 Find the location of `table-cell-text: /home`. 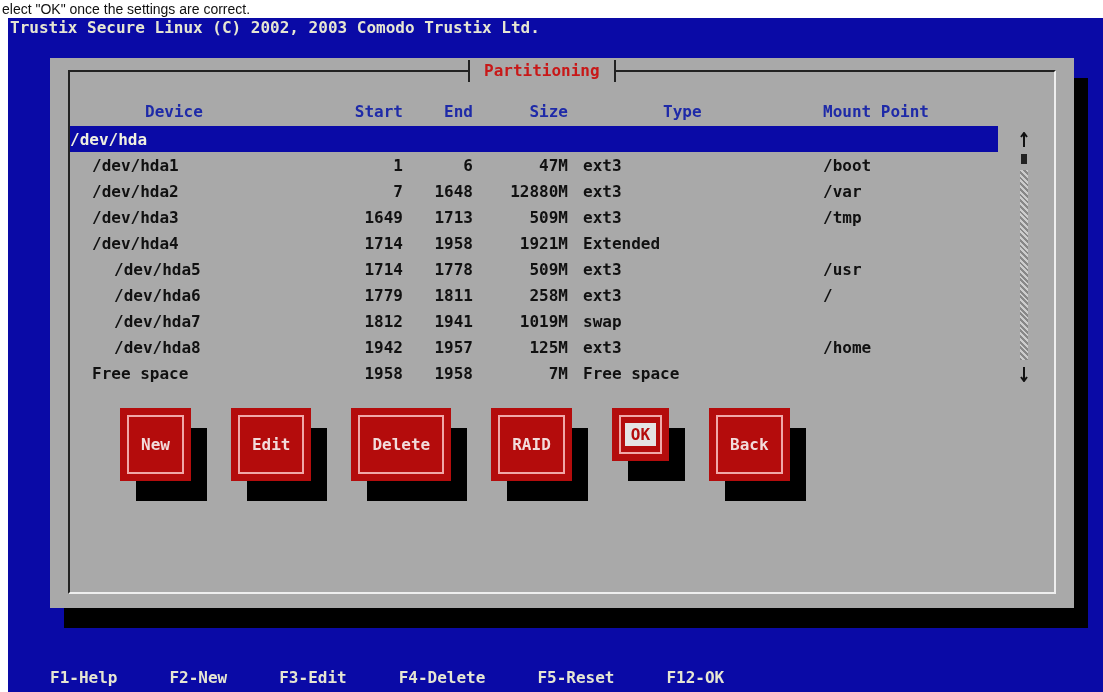

table-cell-text: /home is located at coordinates (847, 347).